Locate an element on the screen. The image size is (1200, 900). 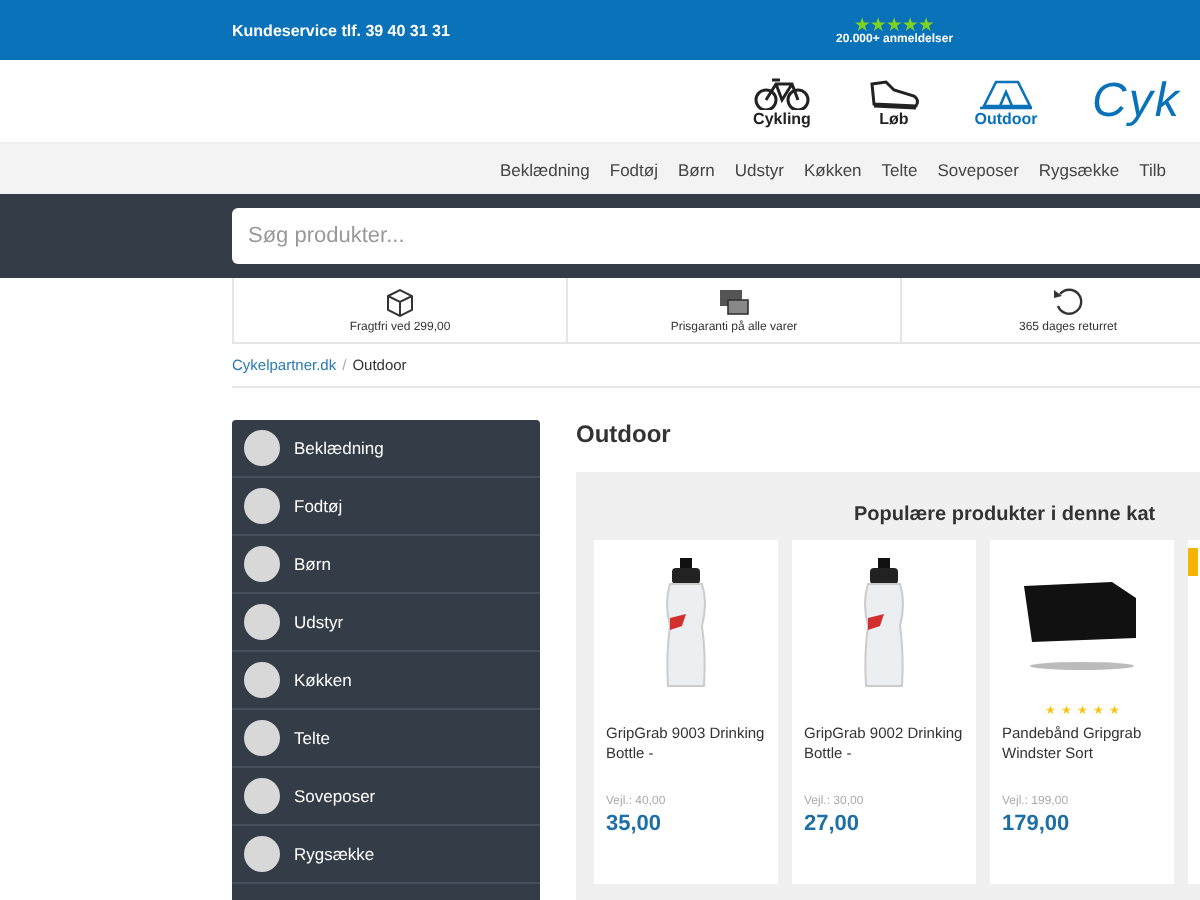
sidebar-item: Børn is located at coordinates (386, 565).